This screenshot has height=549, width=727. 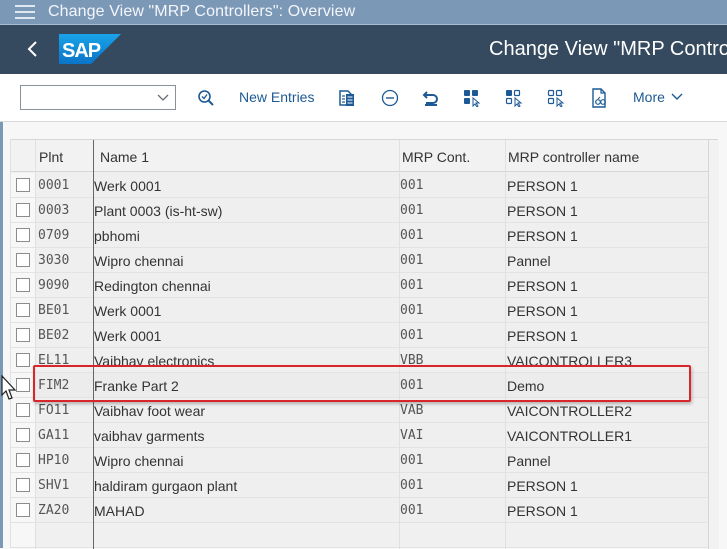 I want to click on cell-controller-name: Pannel, so click(x=529, y=261).